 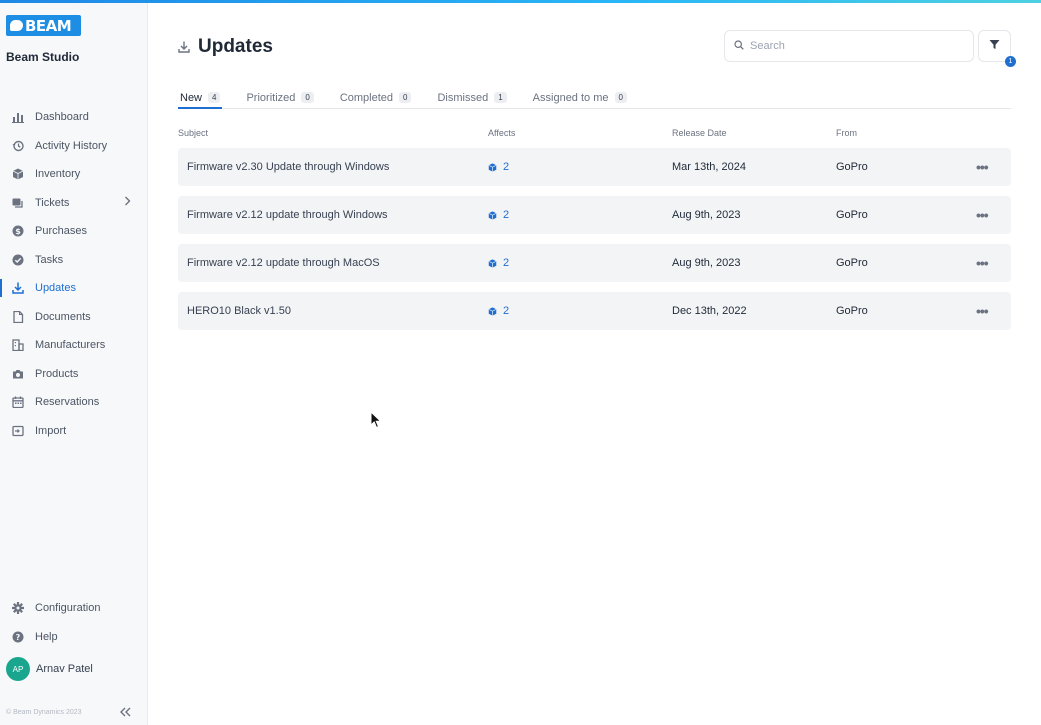 I want to click on sidebar-item-label: Configuration, so click(x=68, y=608).